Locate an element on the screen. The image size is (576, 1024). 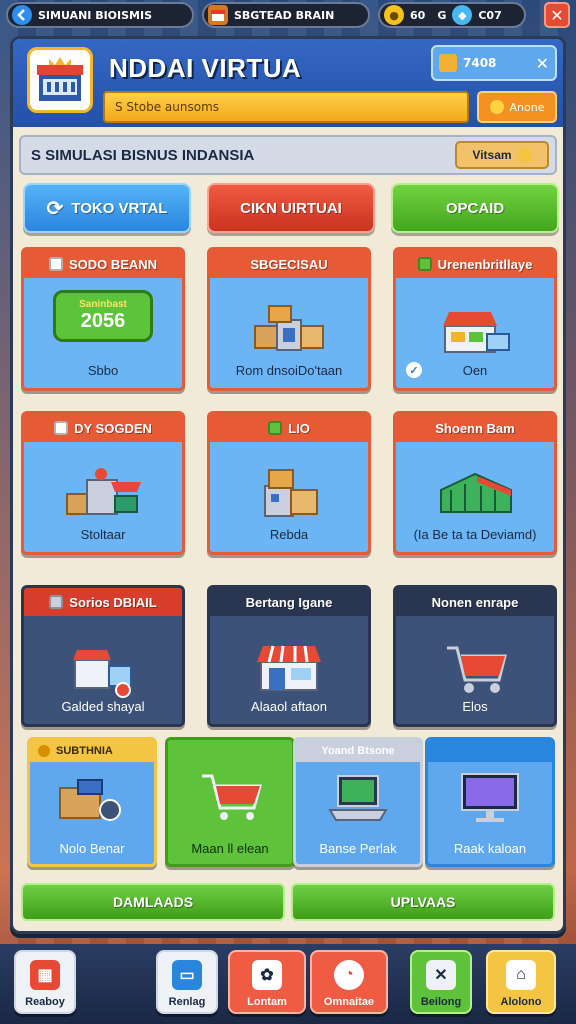
cow-icon: ✿ is located at coordinates (267, 975).